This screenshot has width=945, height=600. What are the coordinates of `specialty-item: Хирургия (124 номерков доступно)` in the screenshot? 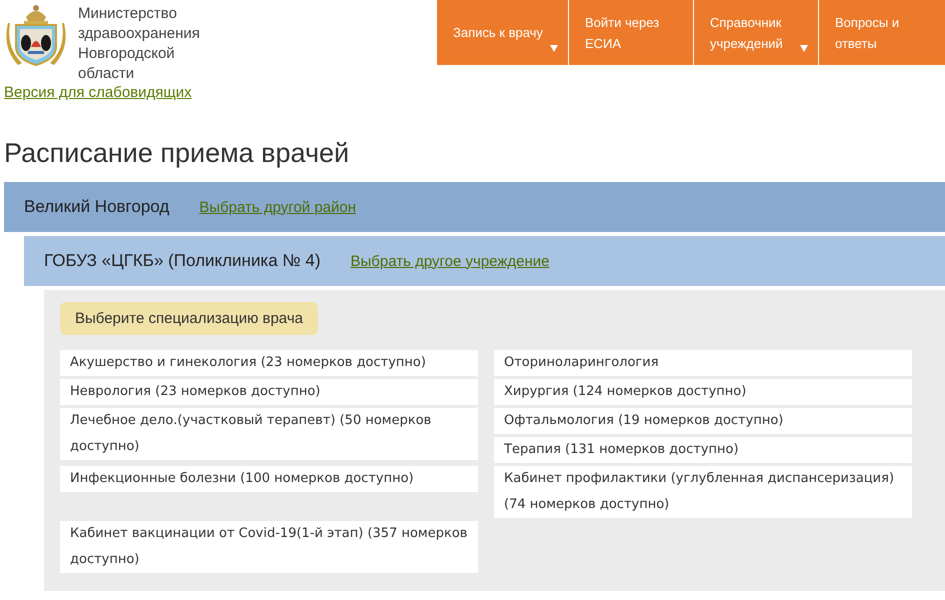 It's located at (703, 392).